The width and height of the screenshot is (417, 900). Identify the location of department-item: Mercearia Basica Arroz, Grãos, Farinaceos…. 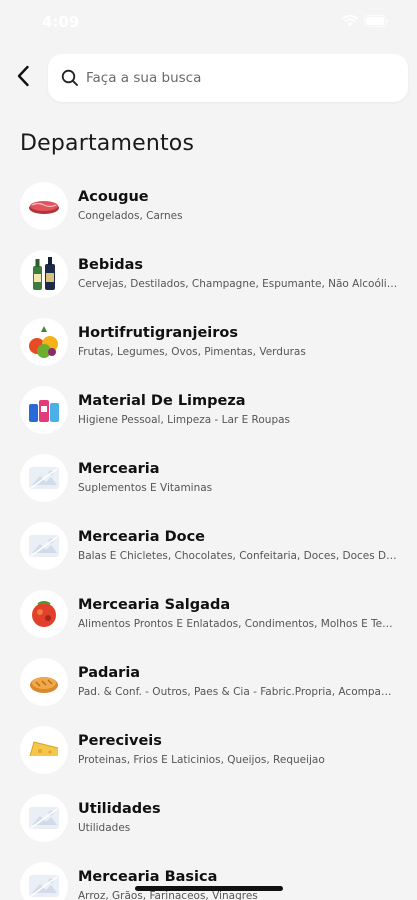
(208, 880).